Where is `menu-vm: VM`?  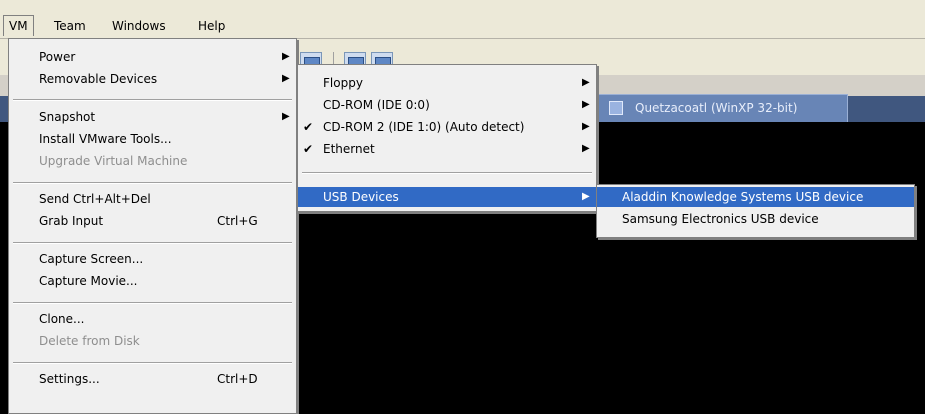
menu-vm: VM is located at coordinates (18, 25).